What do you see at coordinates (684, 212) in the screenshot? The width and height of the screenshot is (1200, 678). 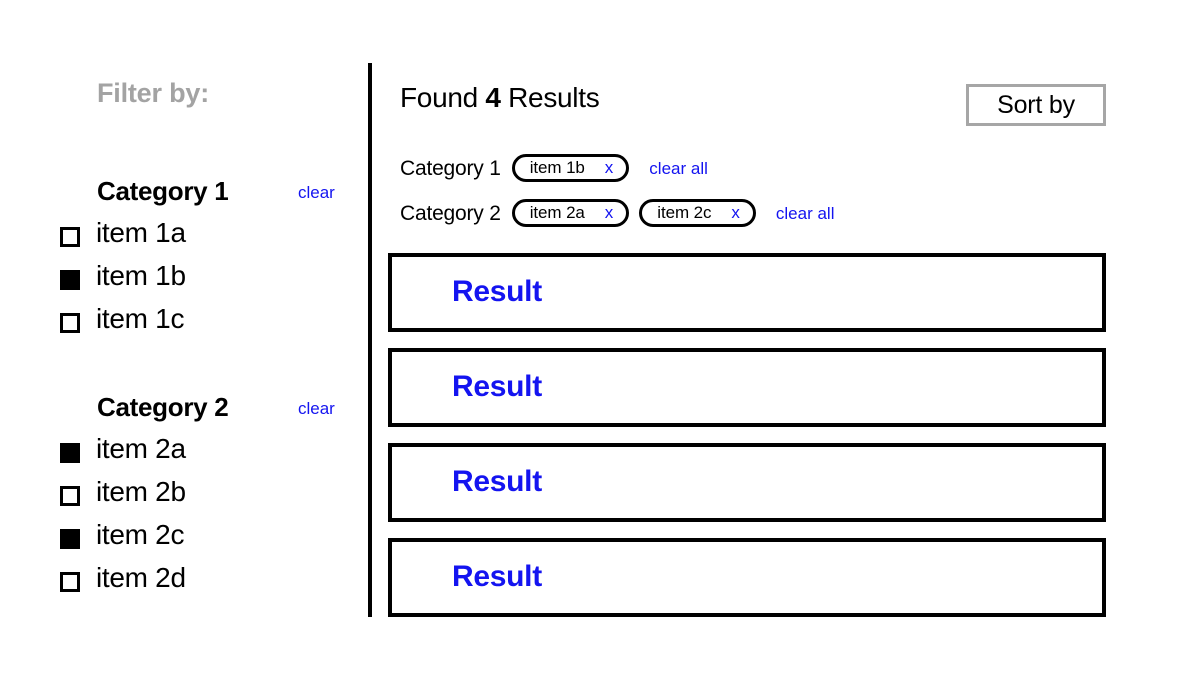 I see `filter-chip-label: item 2c` at bounding box center [684, 212].